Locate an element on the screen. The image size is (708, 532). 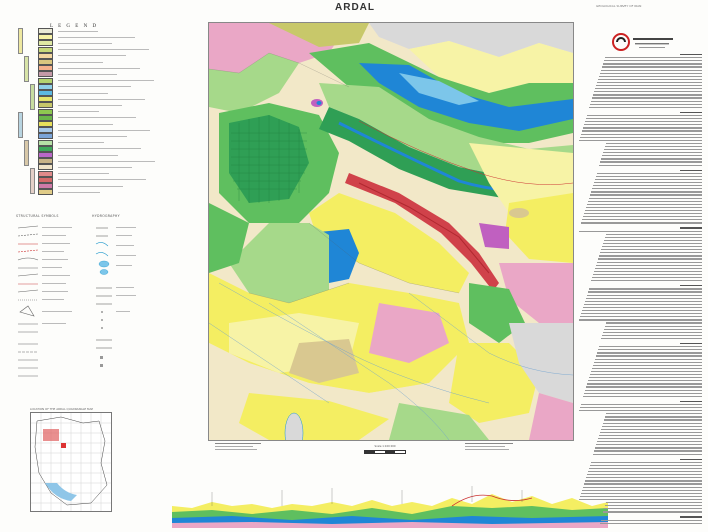
cross-section is located at coordinates (390, 505).